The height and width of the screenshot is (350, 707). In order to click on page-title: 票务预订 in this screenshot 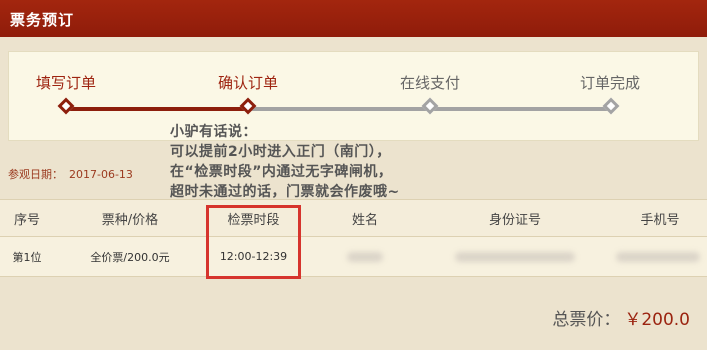, I will do `click(42, 20)`.